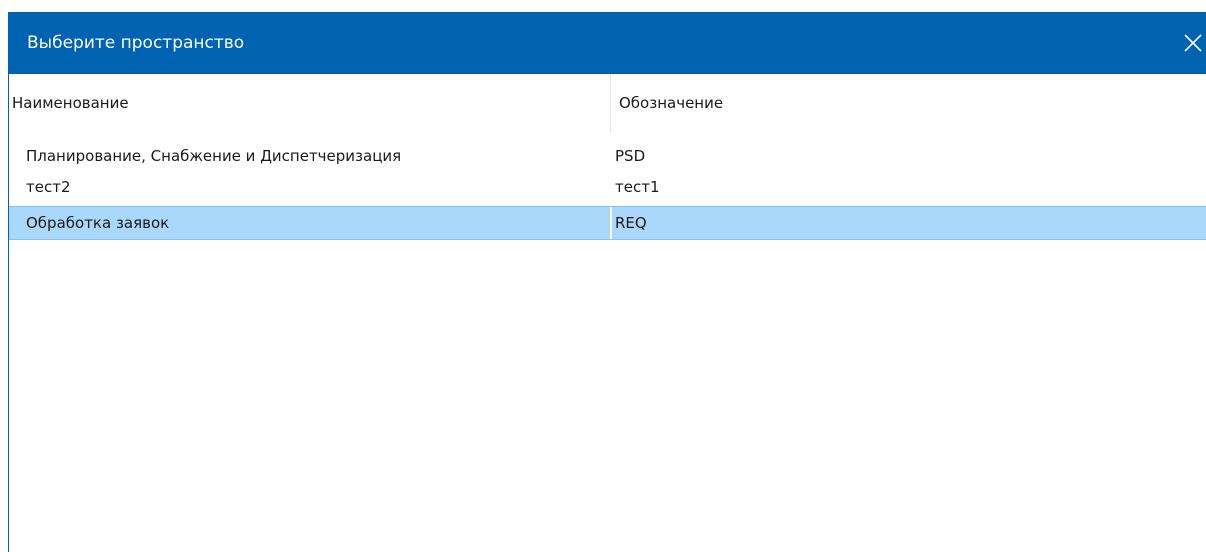 Image resolution: width=1206 pixels, height=552 pixels. I want to click on list-header: Наименование Обозначение, so click(607, 103).